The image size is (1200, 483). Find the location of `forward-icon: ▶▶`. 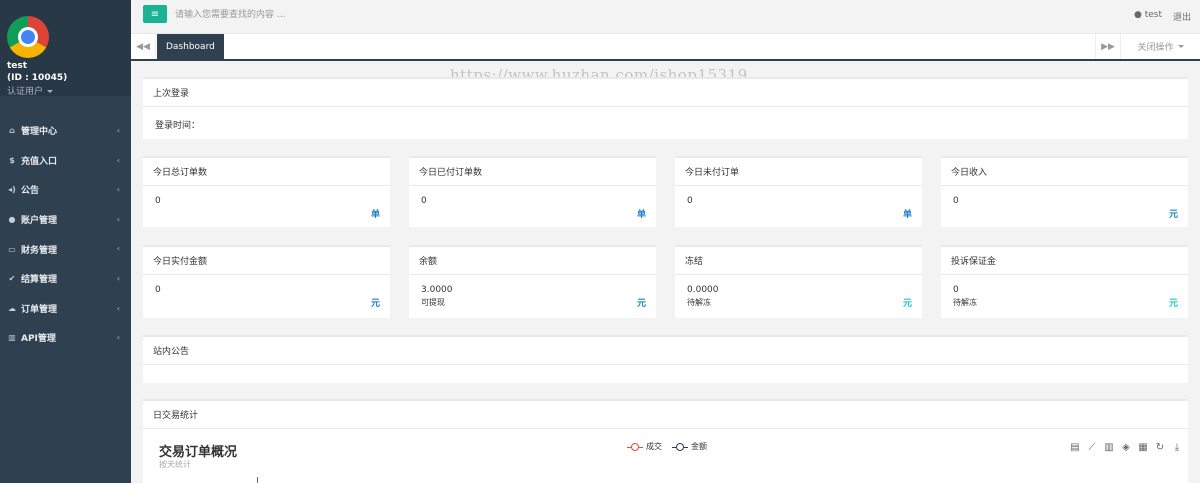

forward-icon: ▶▶ is located at coordinates (1108, 46).